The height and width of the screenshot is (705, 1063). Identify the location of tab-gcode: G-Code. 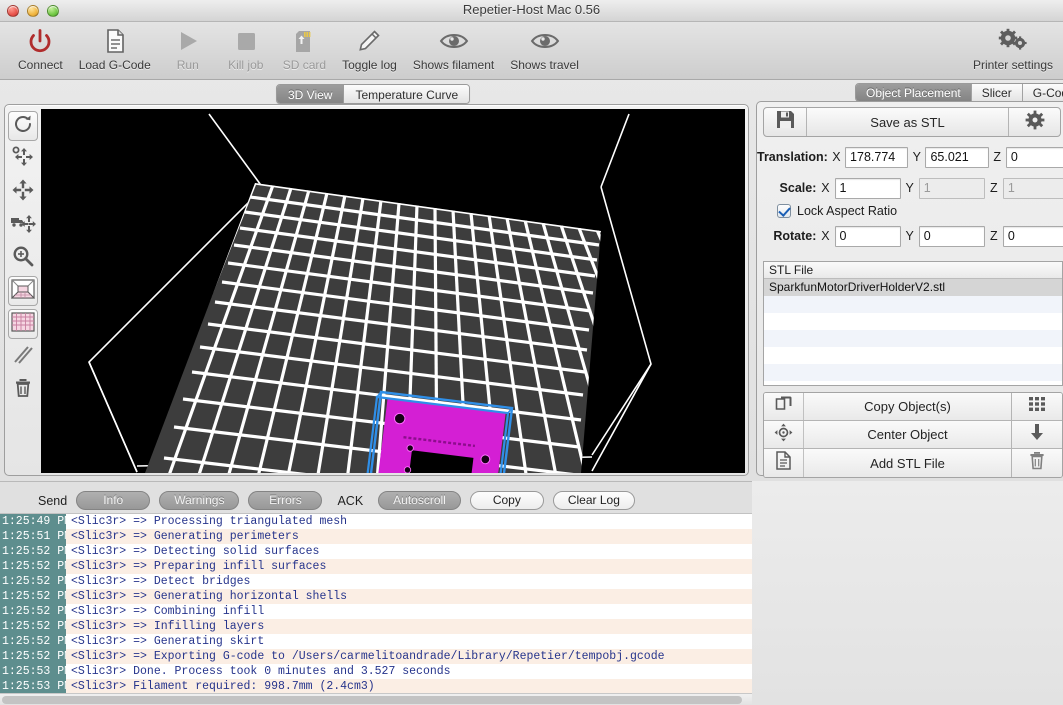
(1042, 92).